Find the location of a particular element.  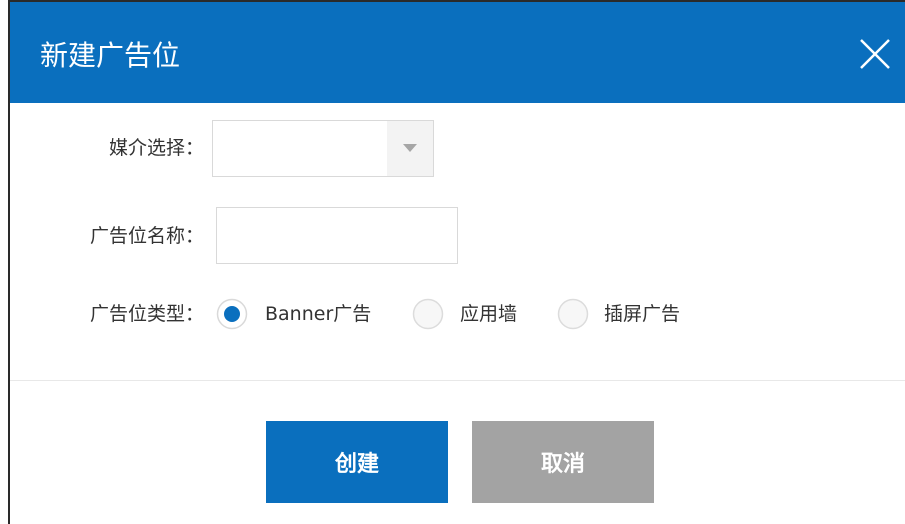

ad-slot-type-label: 广告位类型： is located at coordinates (146, 314).